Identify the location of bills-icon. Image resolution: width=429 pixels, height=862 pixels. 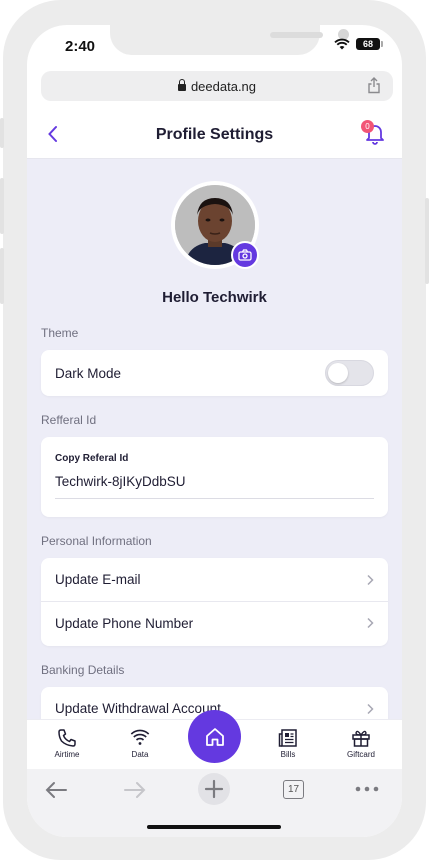
(287, 738).